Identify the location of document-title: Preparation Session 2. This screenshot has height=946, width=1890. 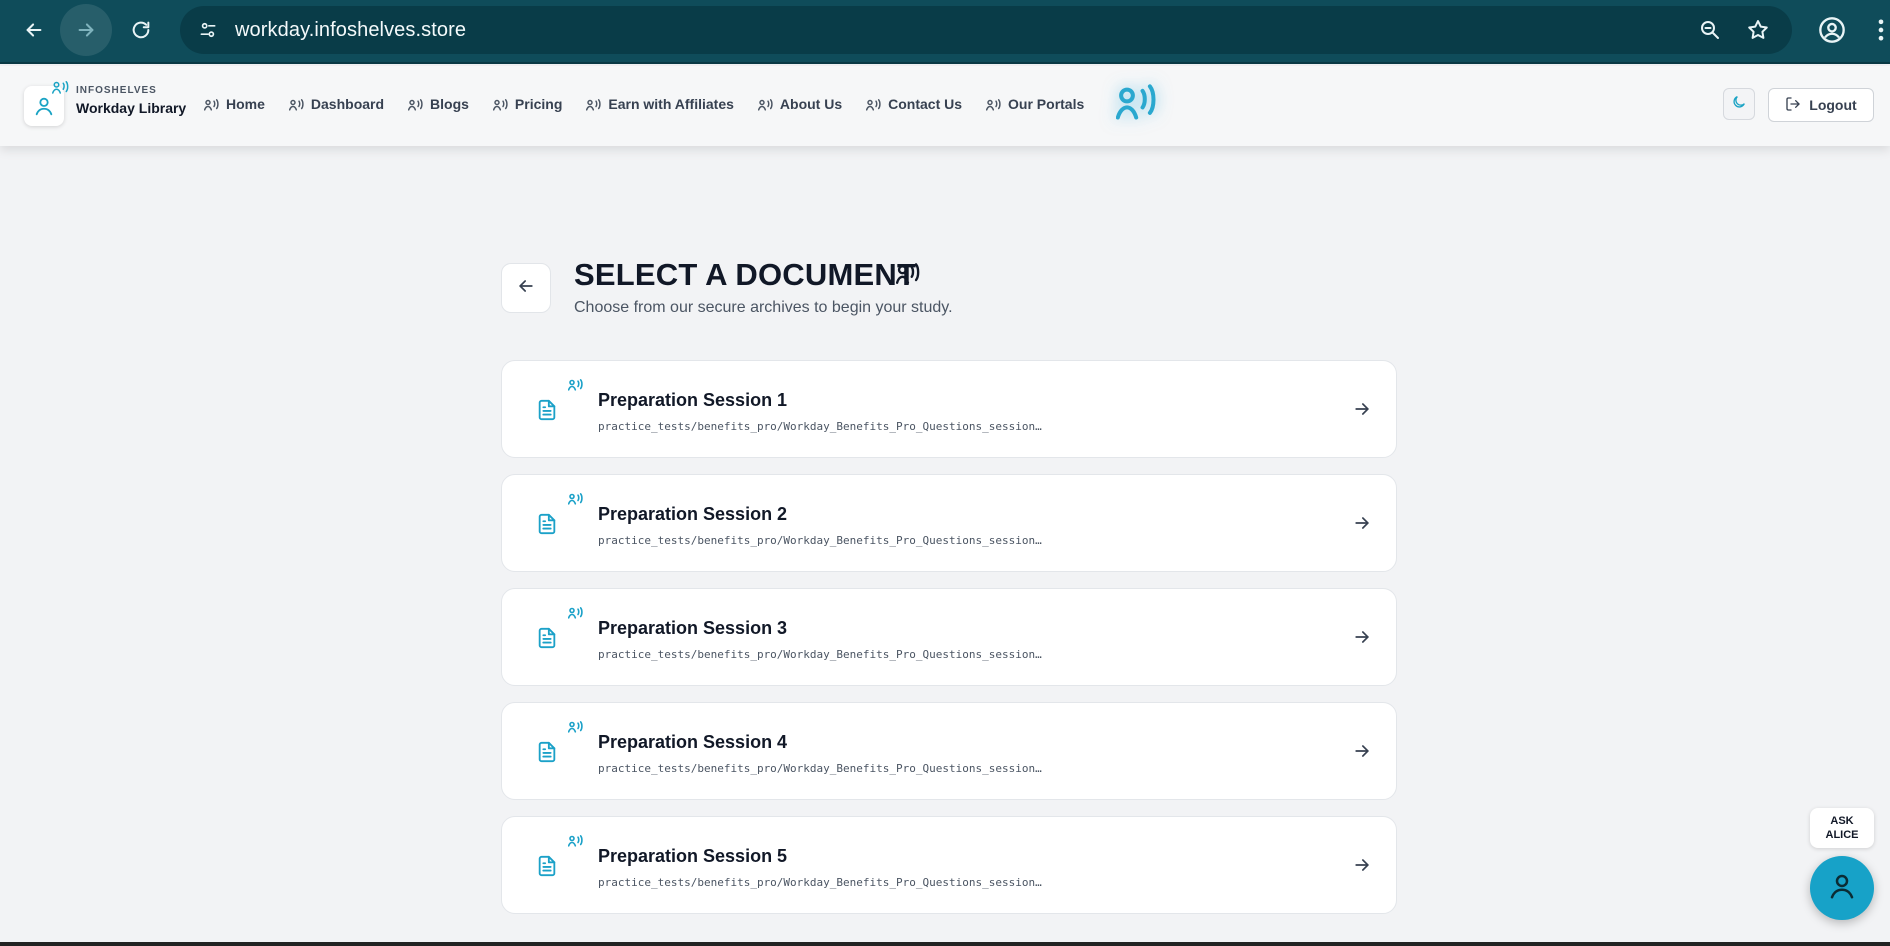
(693, 514).